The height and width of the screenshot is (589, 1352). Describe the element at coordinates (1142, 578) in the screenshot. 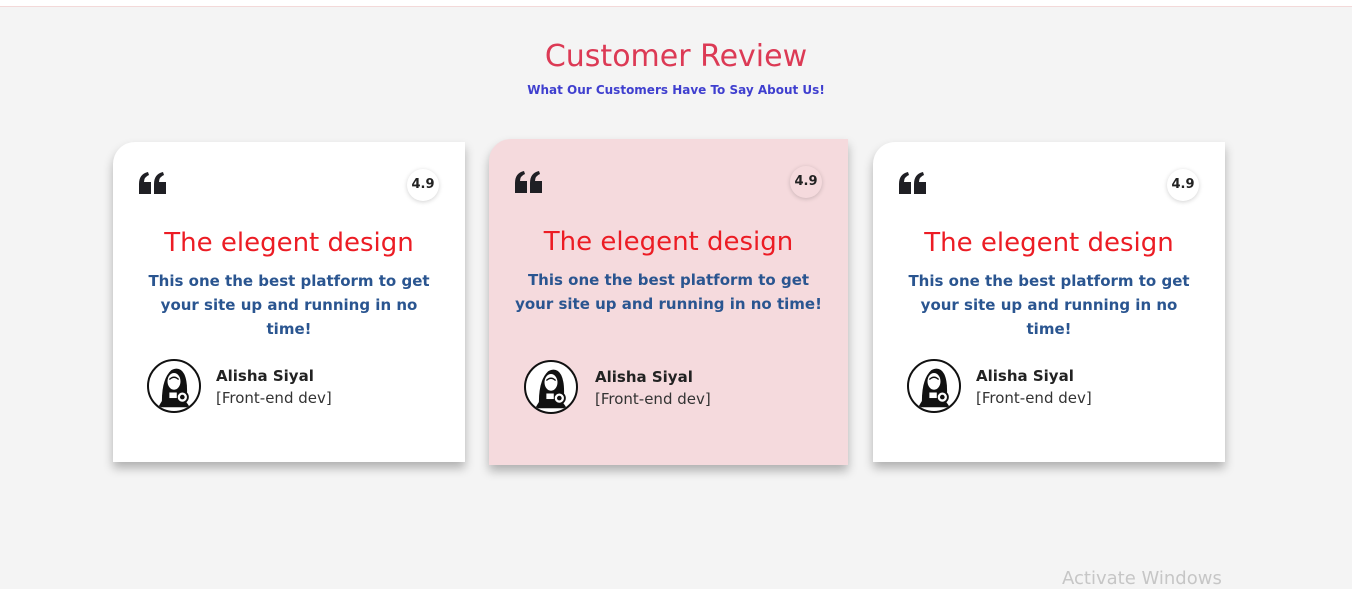

I see `activate-windows-watermark: Activate Windows` at that location.